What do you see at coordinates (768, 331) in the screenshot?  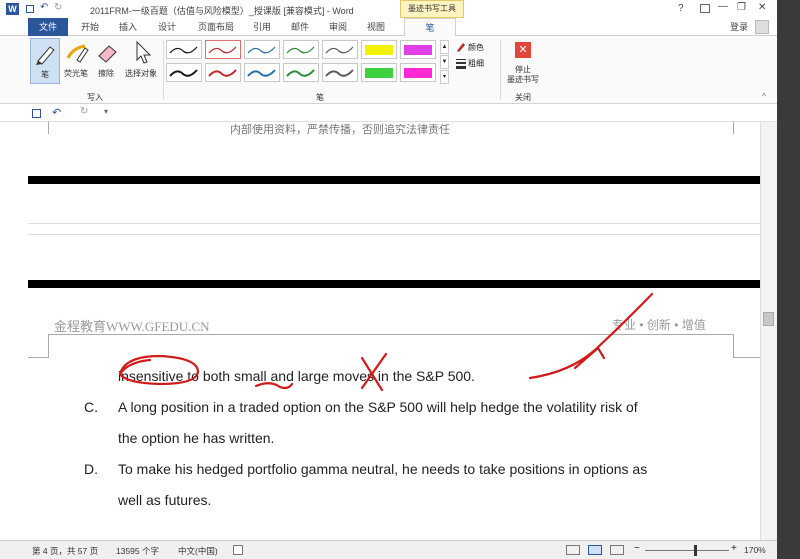 I see `vertical-scrollbar` at bounding box center [768, 331].